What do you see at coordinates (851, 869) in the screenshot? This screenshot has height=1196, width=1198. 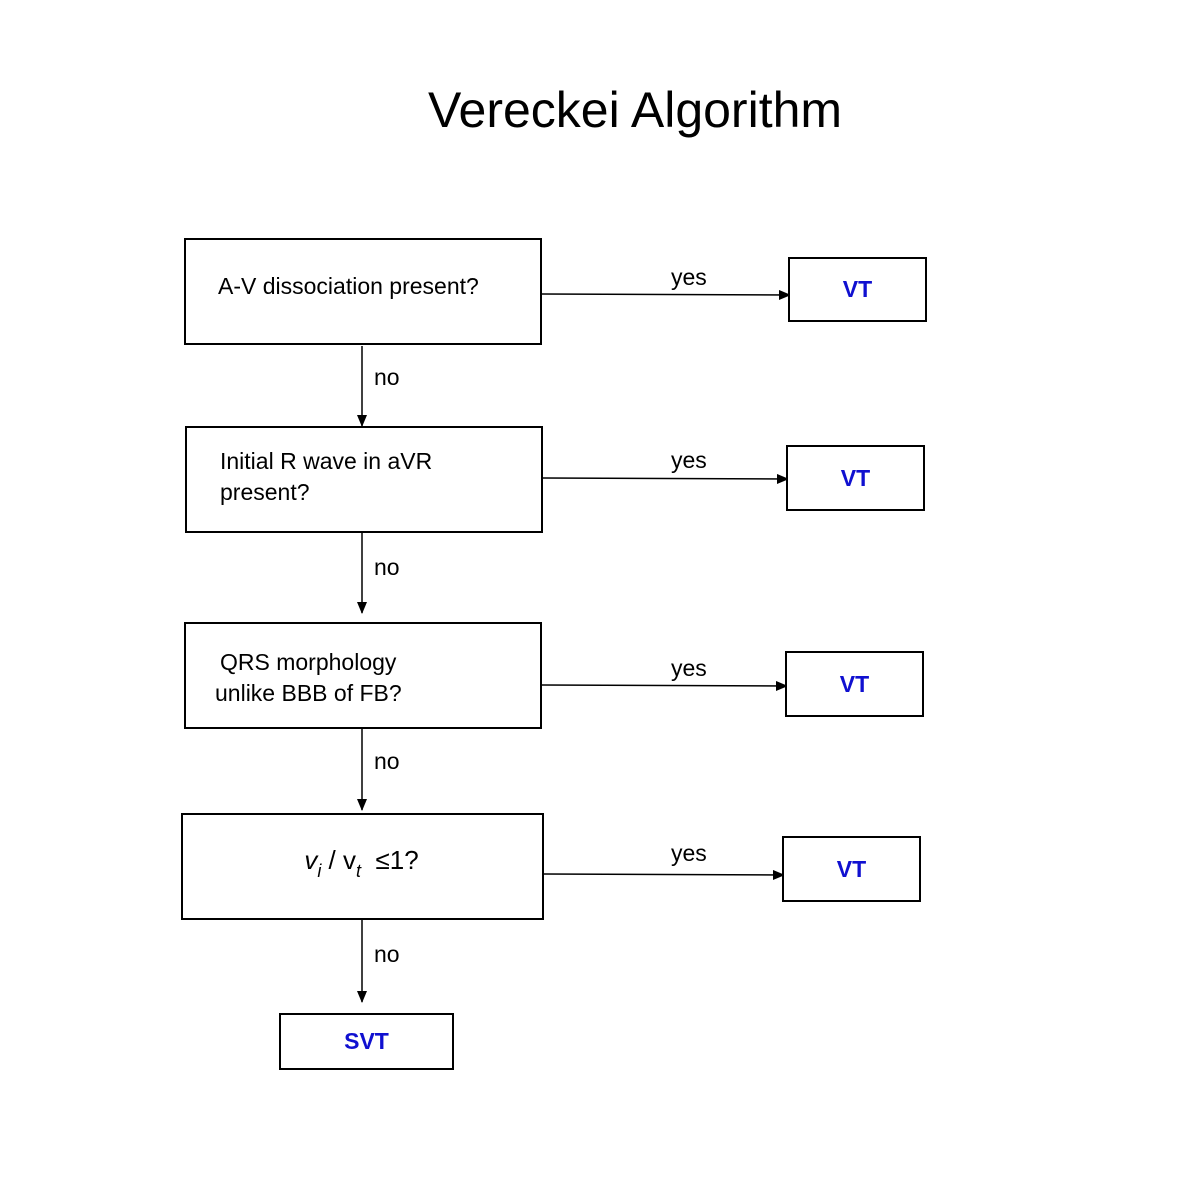 I see `result-box-vt-4: VT` at bounding box center [851, 869].